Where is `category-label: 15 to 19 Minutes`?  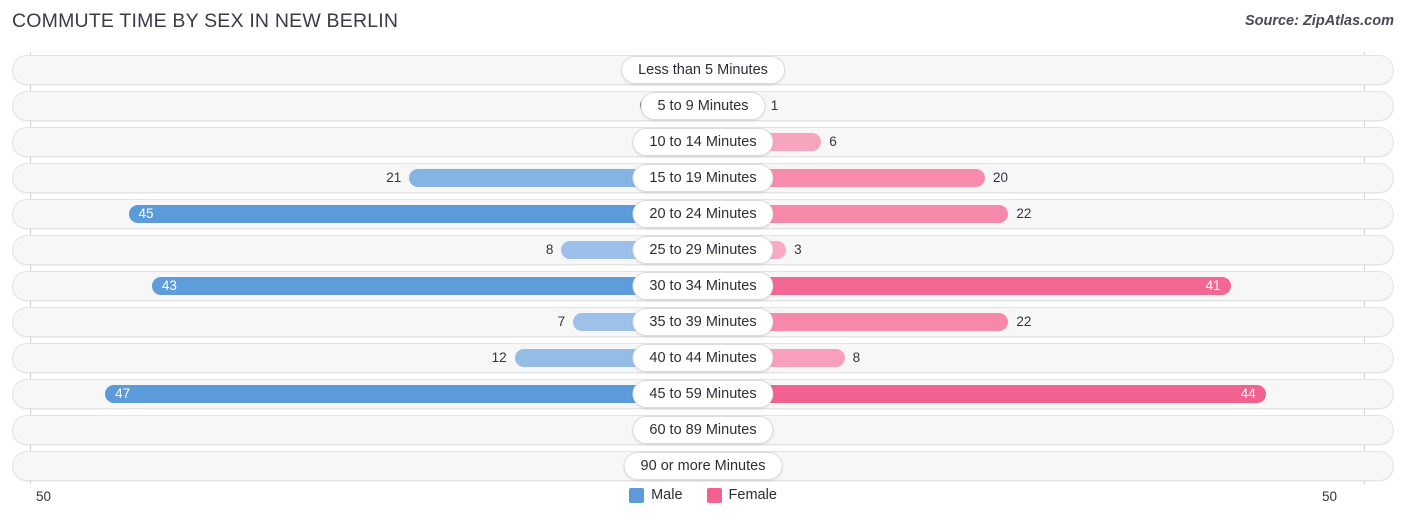 category-label: 15 to 19 Minutes is located at coordinates (703, 178).